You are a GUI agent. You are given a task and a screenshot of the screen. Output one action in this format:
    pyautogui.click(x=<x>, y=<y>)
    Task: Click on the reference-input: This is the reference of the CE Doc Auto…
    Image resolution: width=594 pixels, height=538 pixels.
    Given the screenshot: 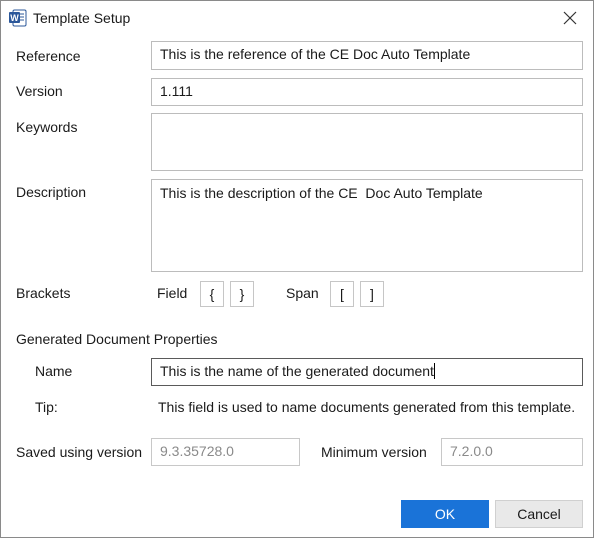 What is the action you would take?
    pyautogui.click(x=367, y=55)
    